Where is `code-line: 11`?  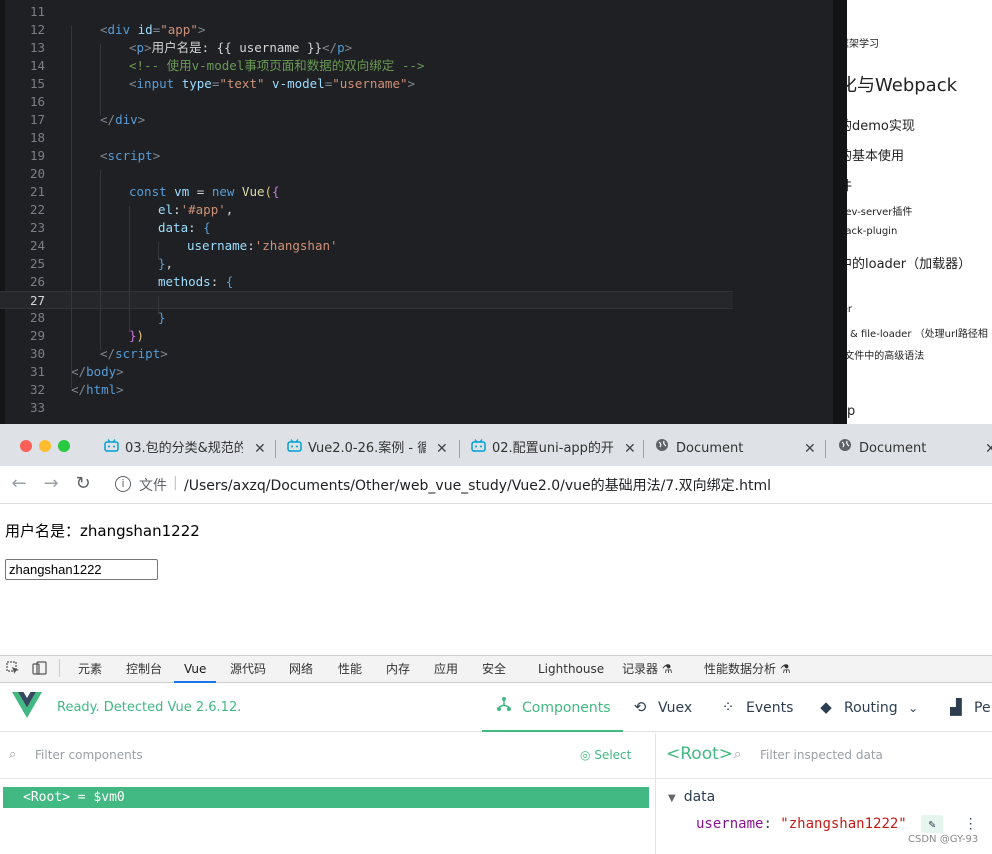 code-line: 11 is located at coordinates (416, 12).